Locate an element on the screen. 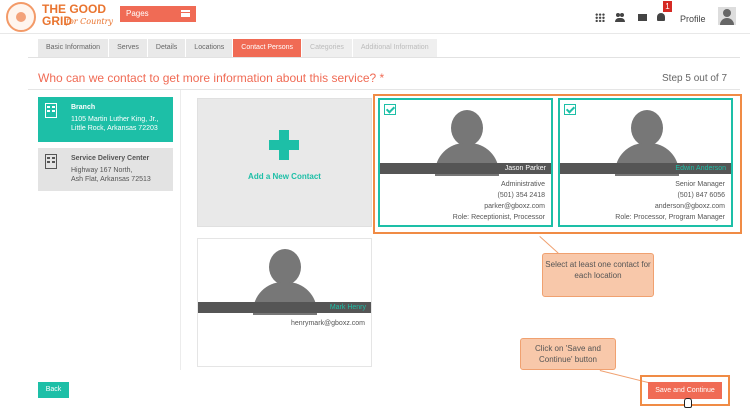  callout-pointer is located at coordinates (549, 245).